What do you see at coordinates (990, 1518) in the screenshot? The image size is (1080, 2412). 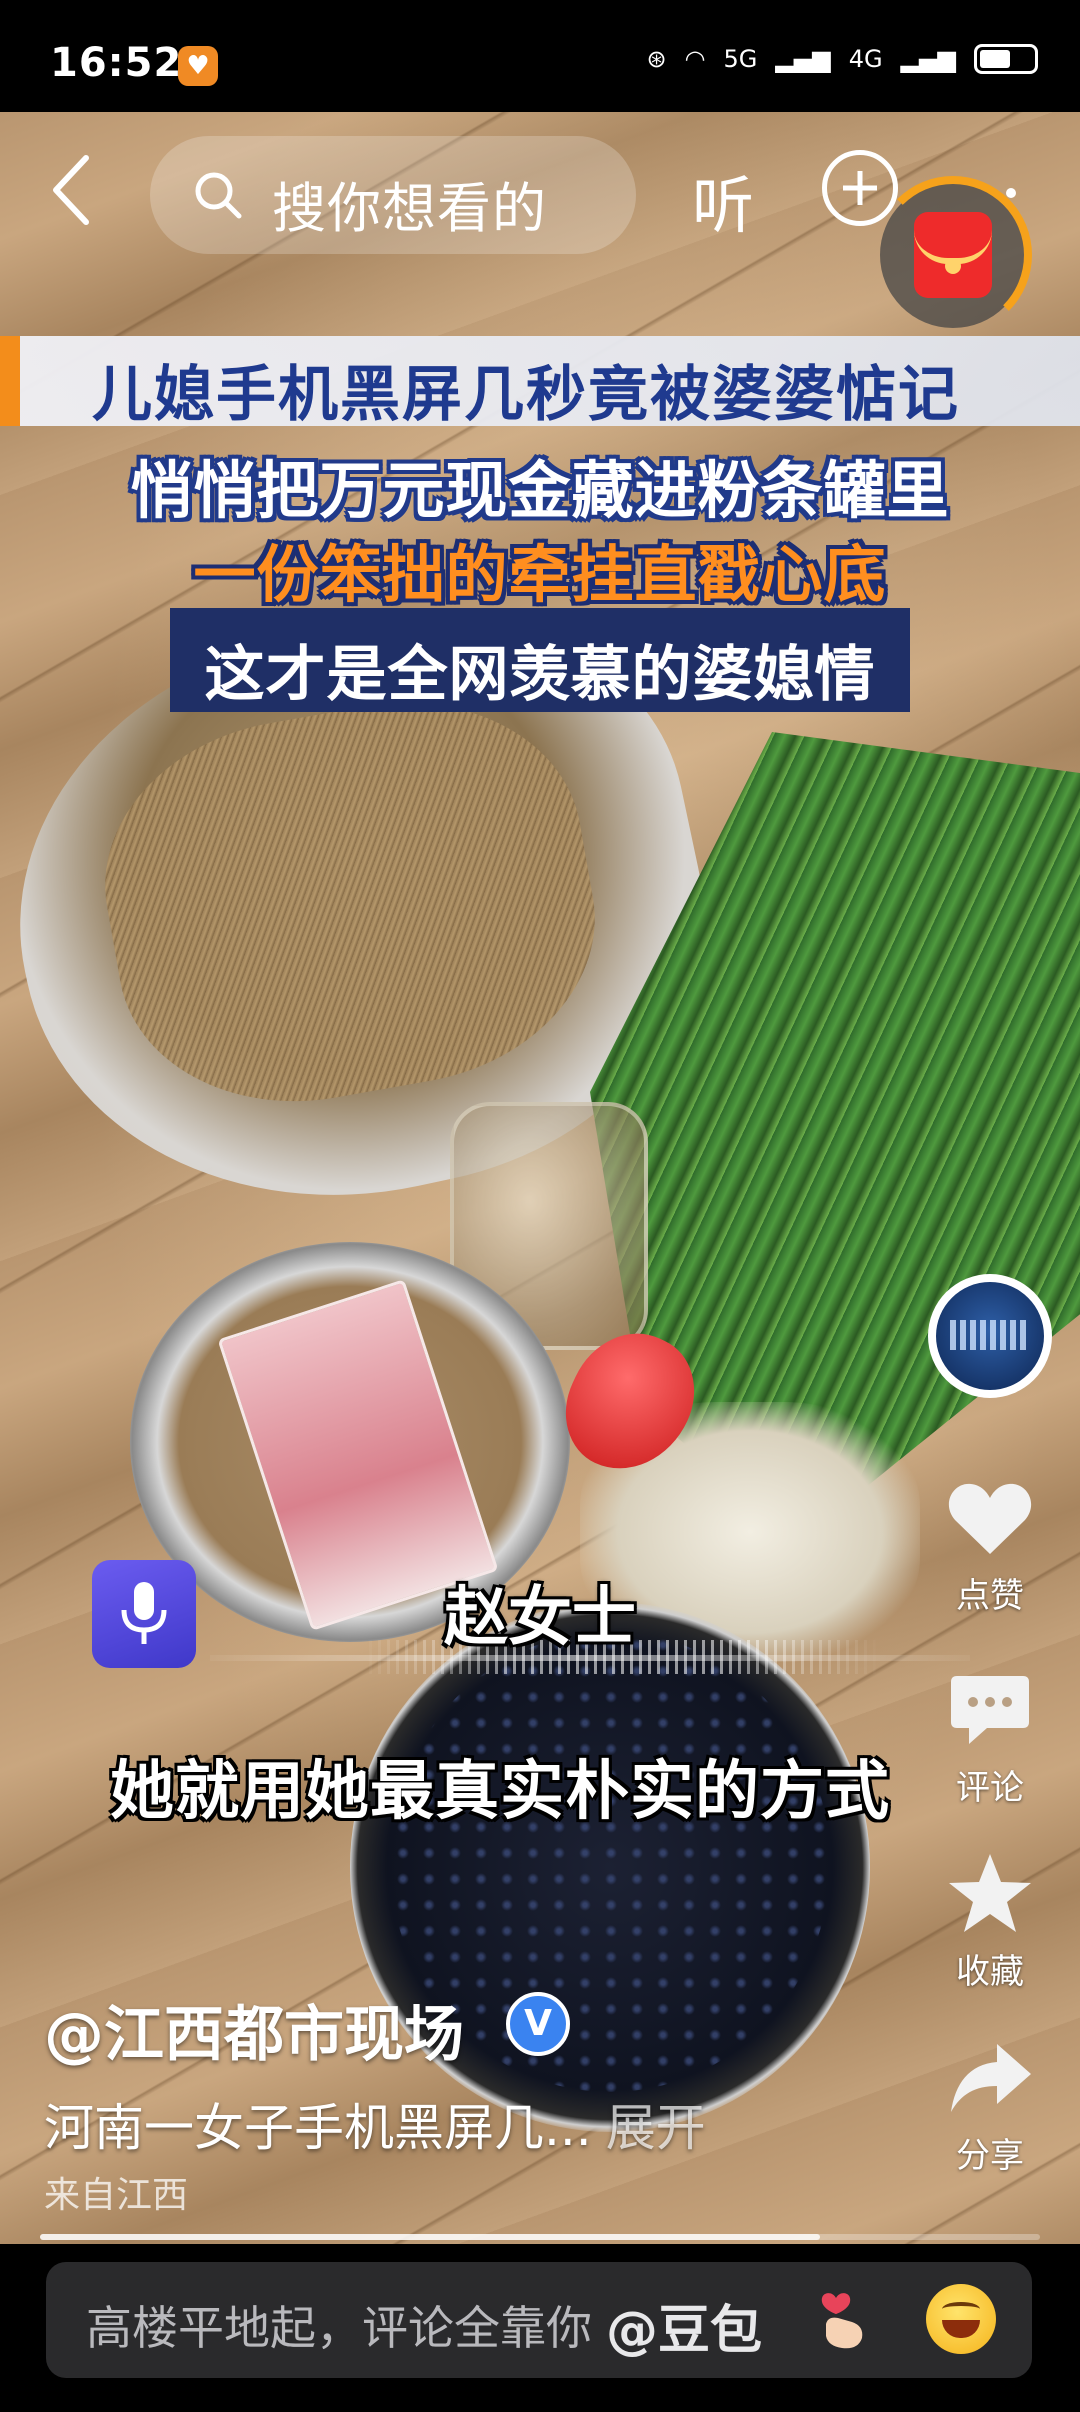 I see `heart-icon` at bounding box center [990, 1518].